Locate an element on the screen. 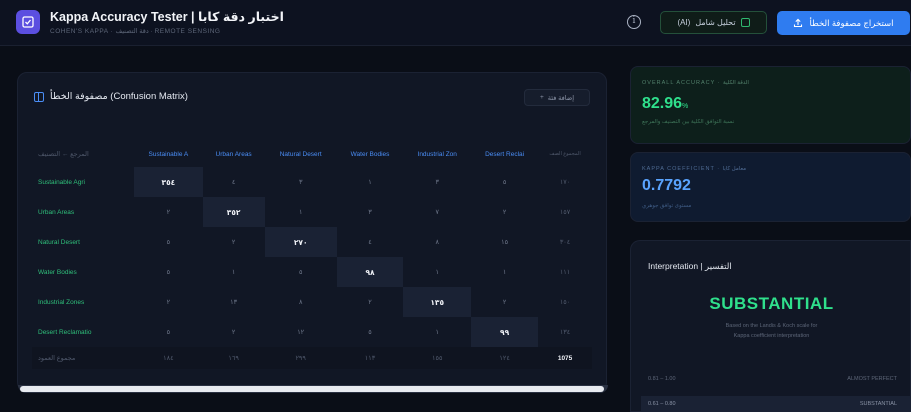 Image resolution: width=911 pixels, height=412 pixels. table-row: Sustainable Agri ٣٥٤ ٤ ٣ ١ ٣ ٥ ١٧٠ is located at coordinates (312, 182).